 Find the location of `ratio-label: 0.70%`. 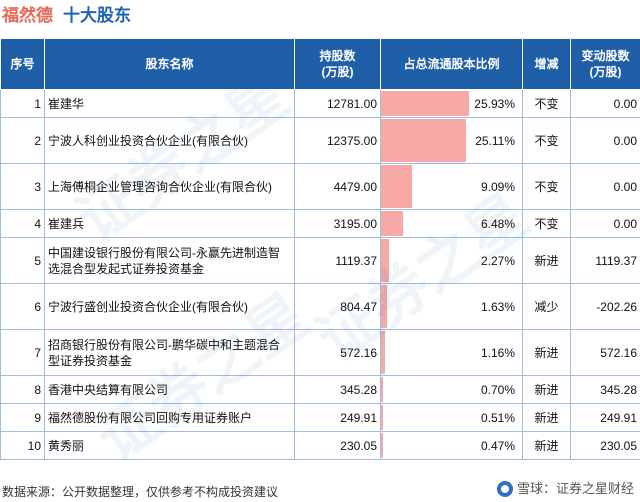

ratio-label: 0.70% is located at coordinates (497, 389).